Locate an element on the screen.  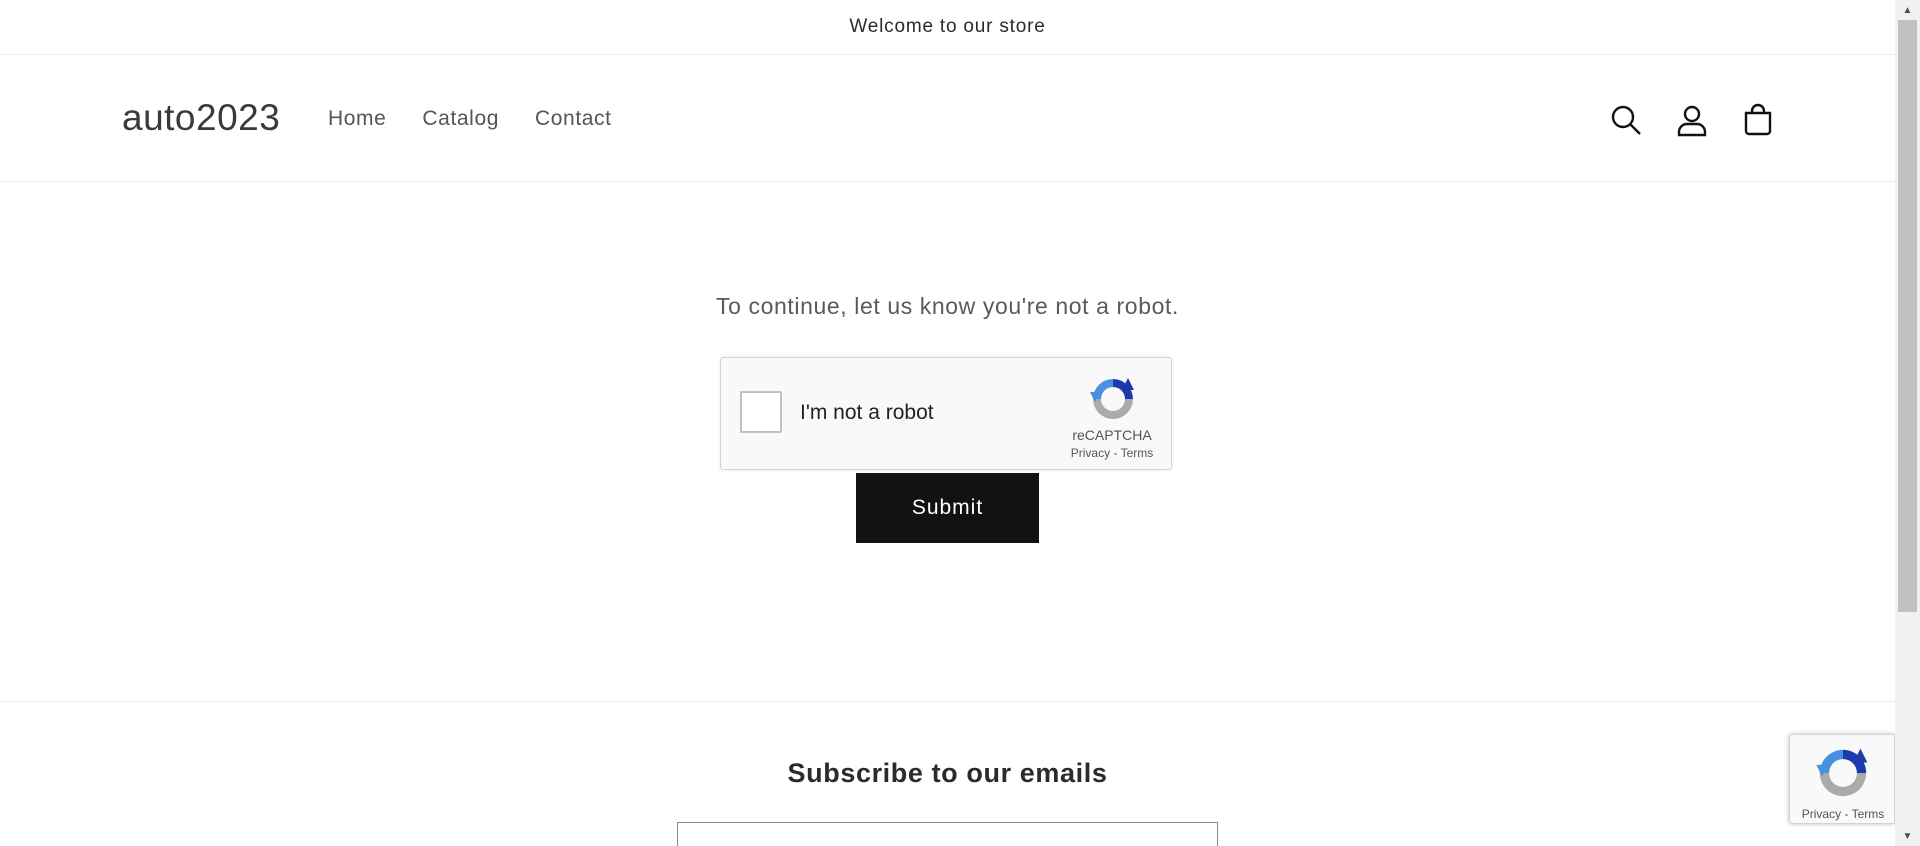
scroll-up-arrow-icon: ▲ is located at coordinates (1907, 10).